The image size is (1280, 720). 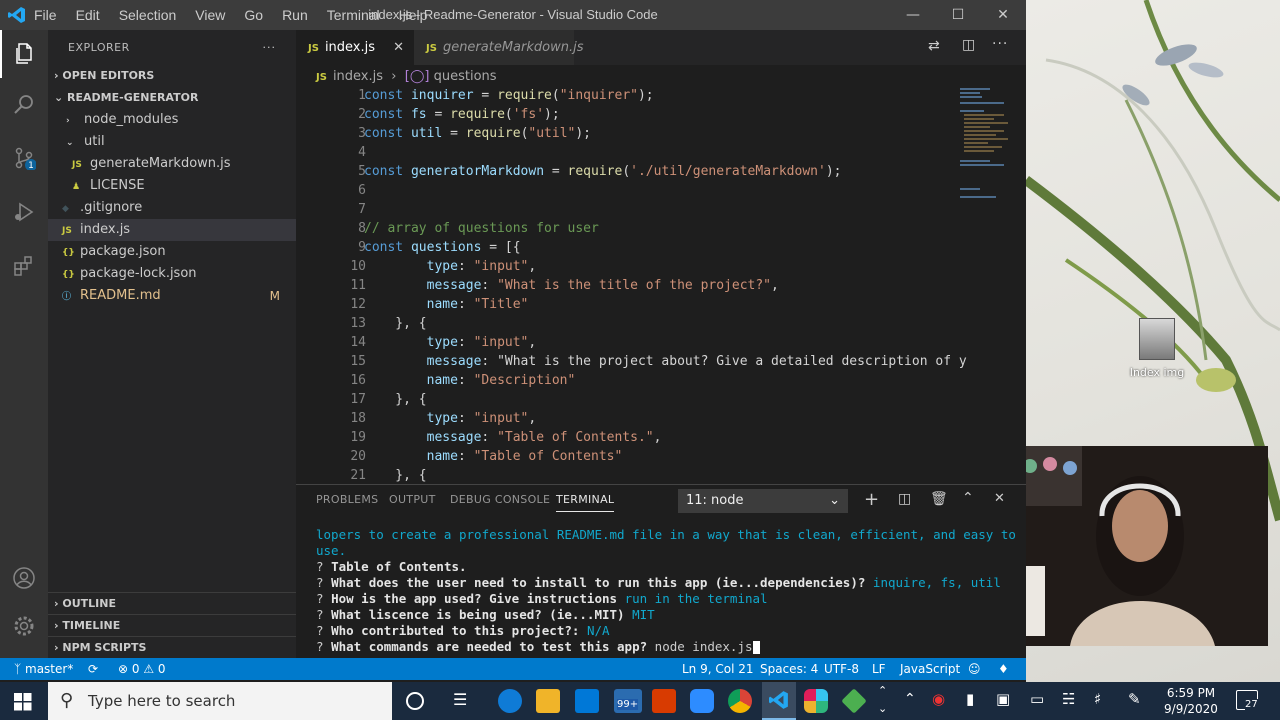 I want to click on display-tray-icon: ▣, so click(x=1003, y=699).